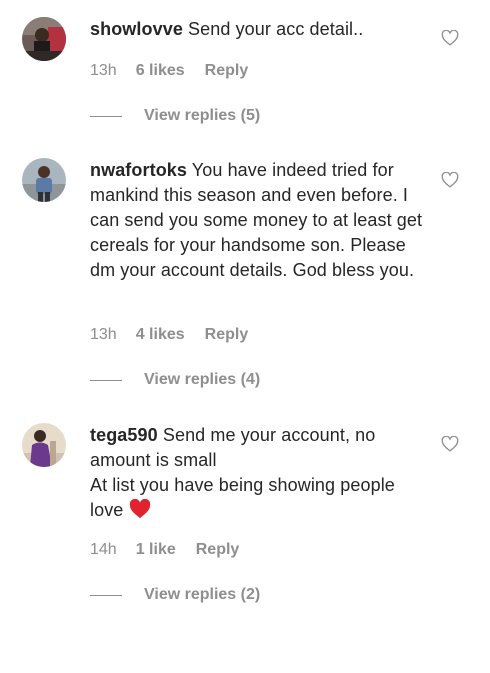  I want to click on comment-username: tega590, so click(124, 435).